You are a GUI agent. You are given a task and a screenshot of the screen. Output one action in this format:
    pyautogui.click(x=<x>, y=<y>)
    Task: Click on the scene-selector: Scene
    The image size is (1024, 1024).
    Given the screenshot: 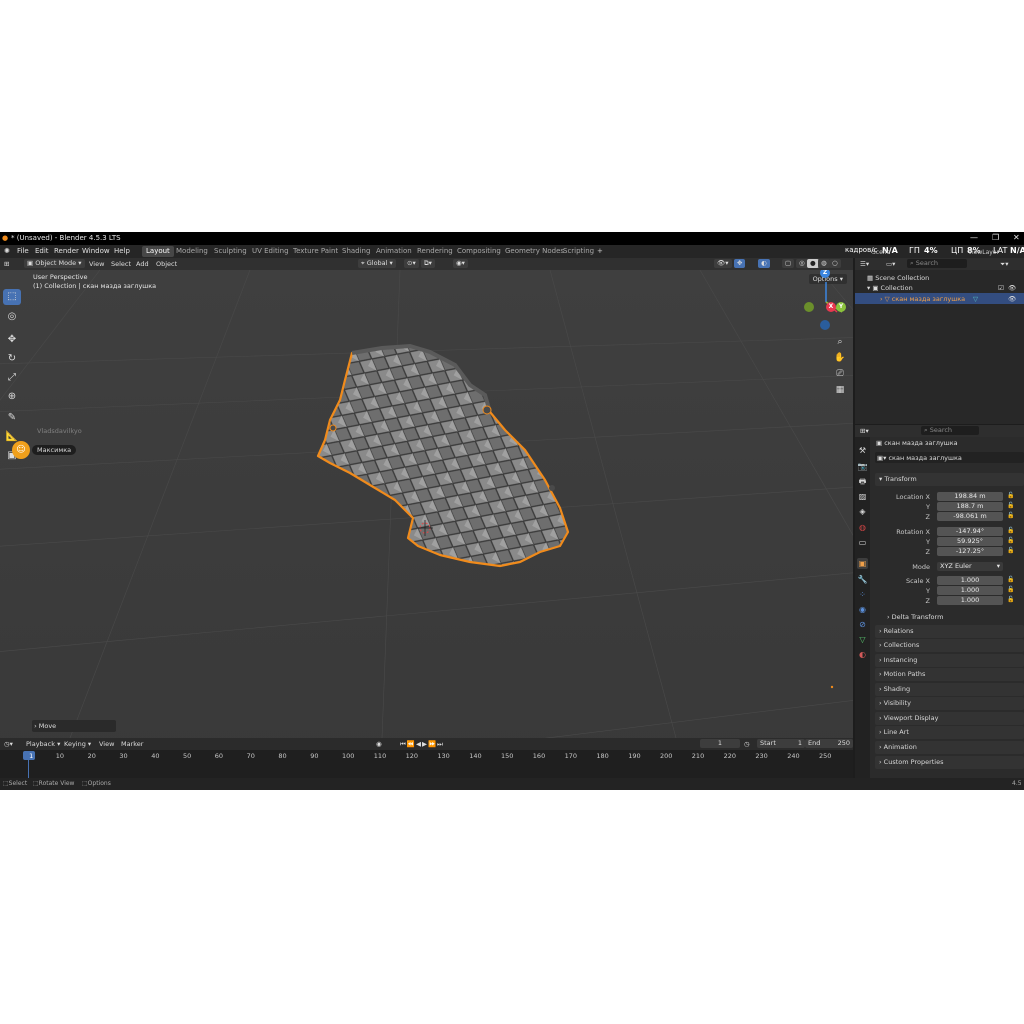 What is the action you would take?
    pyautogui.click(x=881, y=252)
    